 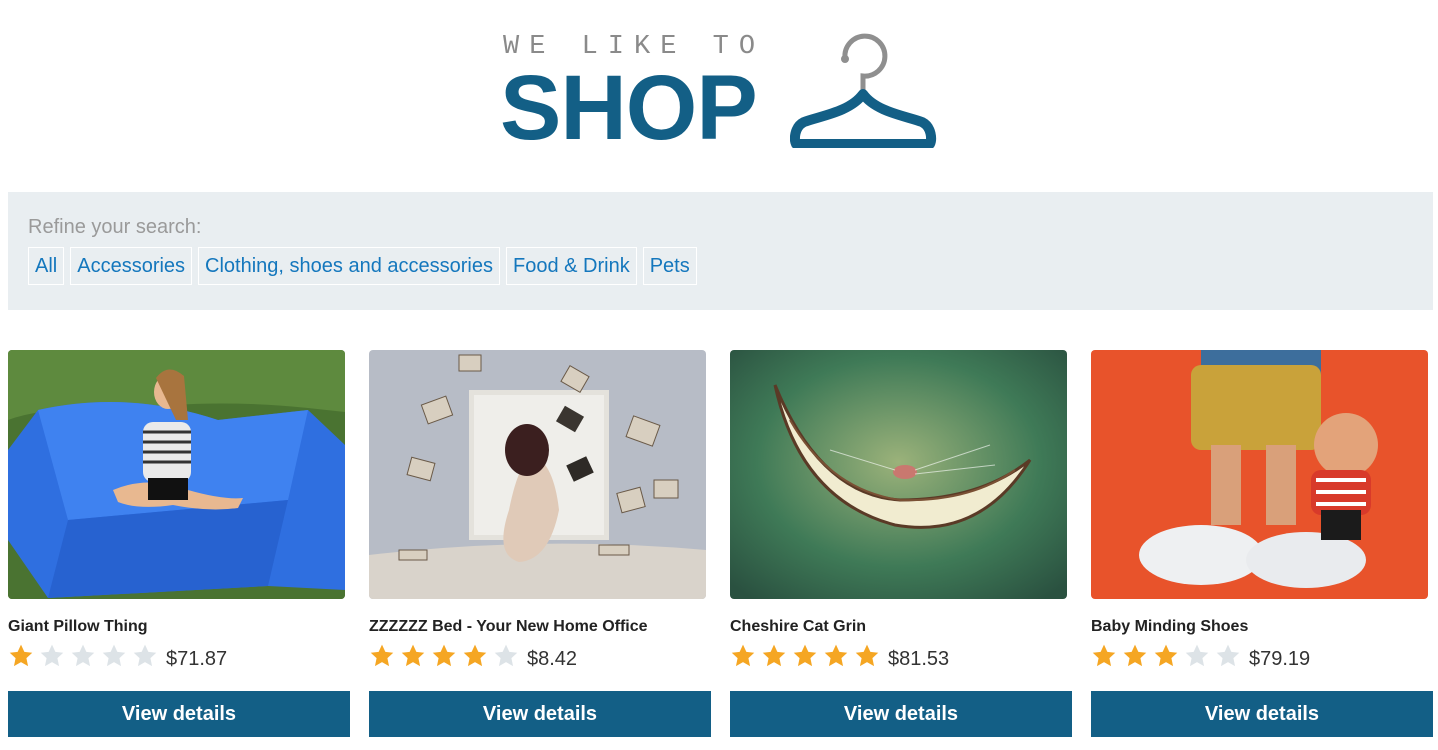 I want to click on cheshire-grin-photo, so click(x=898, y=474).